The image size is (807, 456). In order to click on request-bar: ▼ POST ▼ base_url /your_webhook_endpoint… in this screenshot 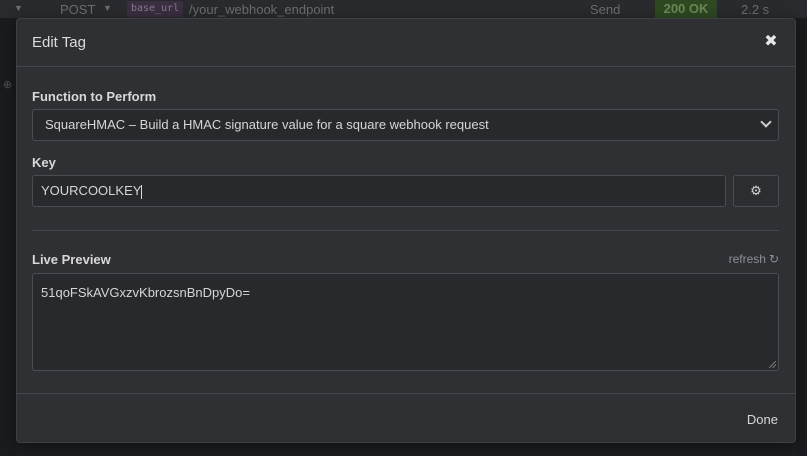, I will do `click(403, 9)`.